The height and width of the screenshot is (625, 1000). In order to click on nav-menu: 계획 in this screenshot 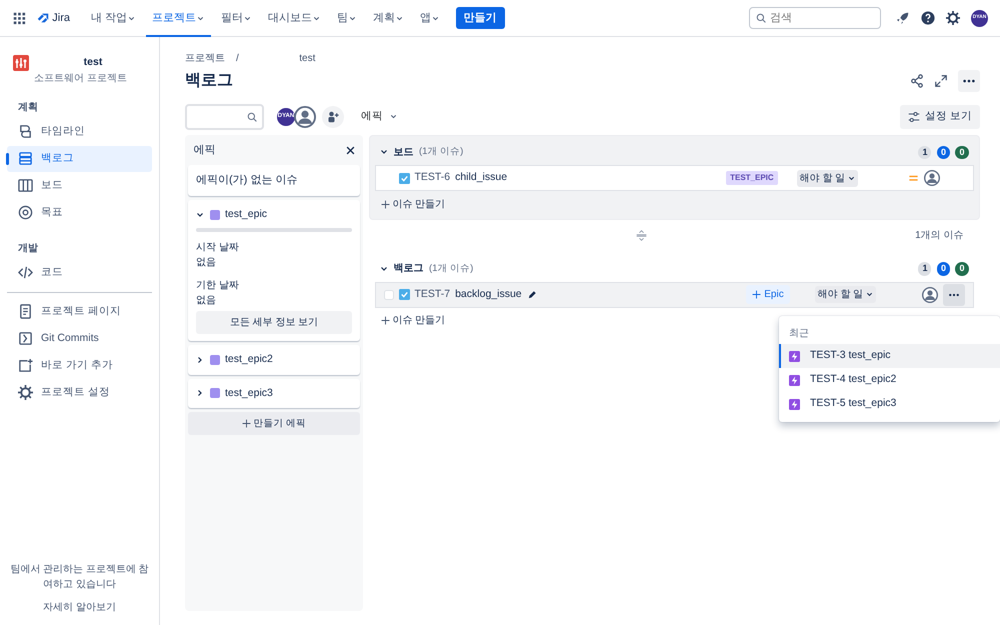, I will do `click(388, 18)`.